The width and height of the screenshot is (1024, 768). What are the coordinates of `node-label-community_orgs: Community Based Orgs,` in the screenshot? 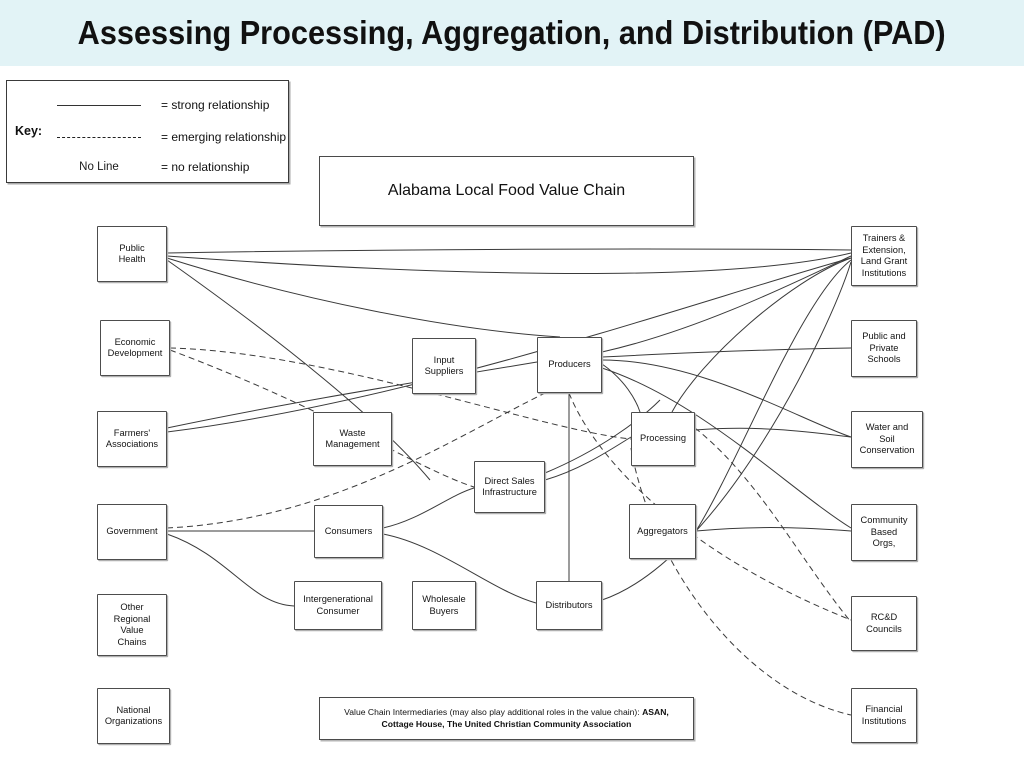 It's located at (884, 532).